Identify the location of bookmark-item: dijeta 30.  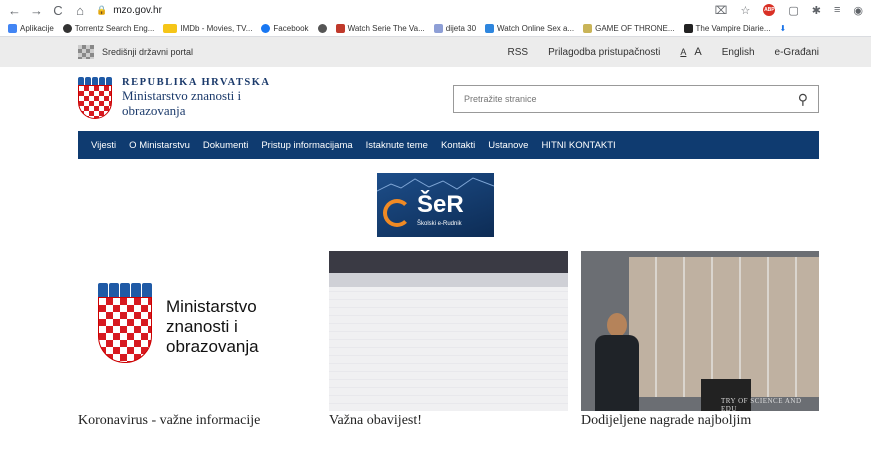
(455, 28).